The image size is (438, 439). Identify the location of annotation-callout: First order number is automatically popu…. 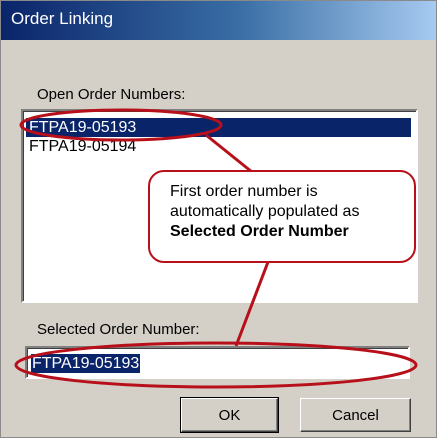
(282, 216).